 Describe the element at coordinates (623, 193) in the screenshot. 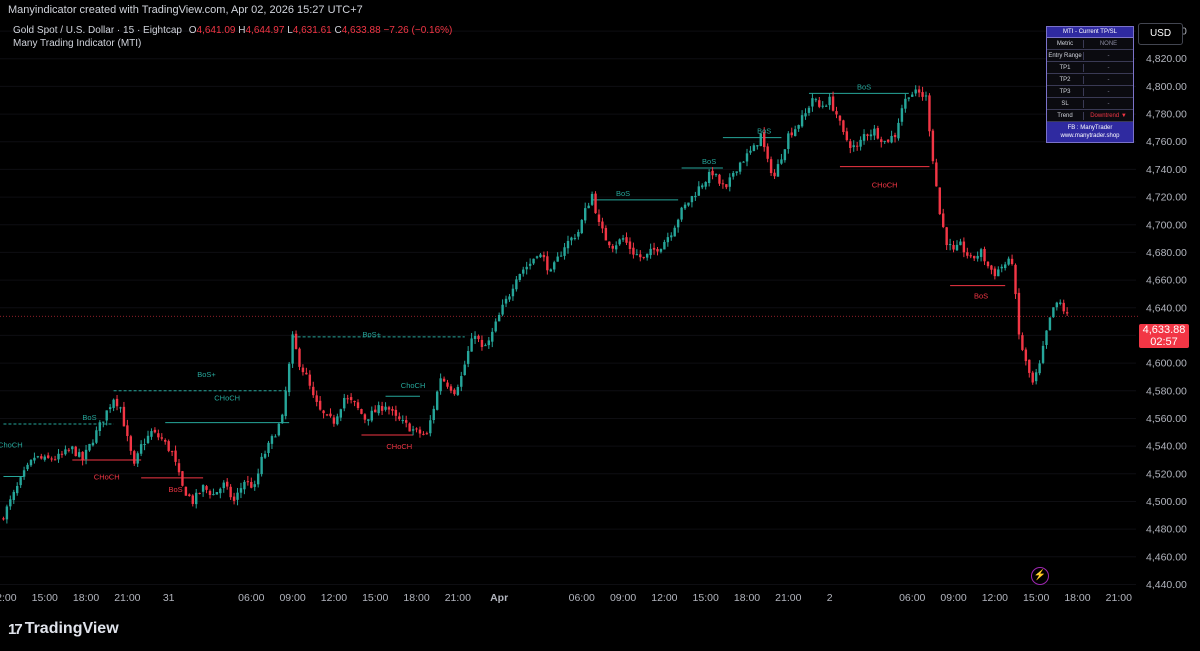

I see `structure-label: BoS` at that location.